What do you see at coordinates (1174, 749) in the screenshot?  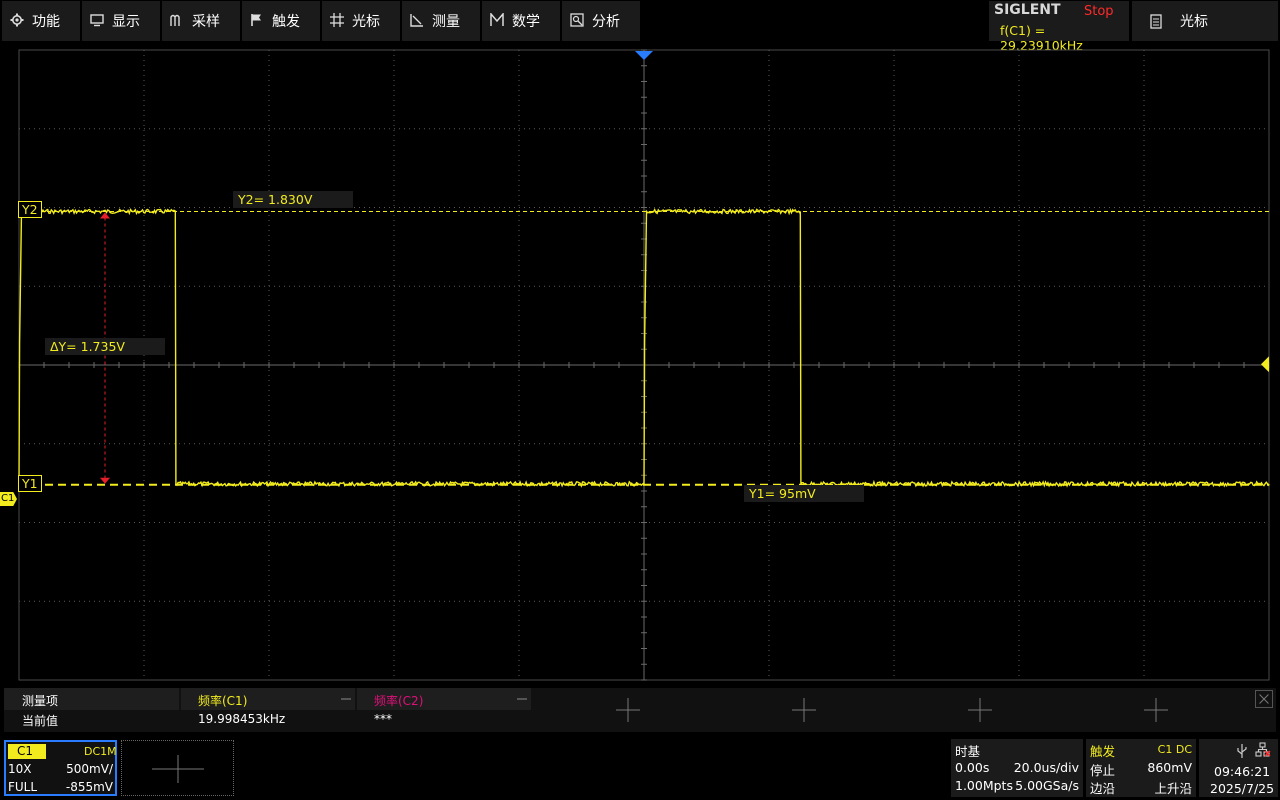 I see `trigger-source: C1 DC` at bounding box center [1174, 749].